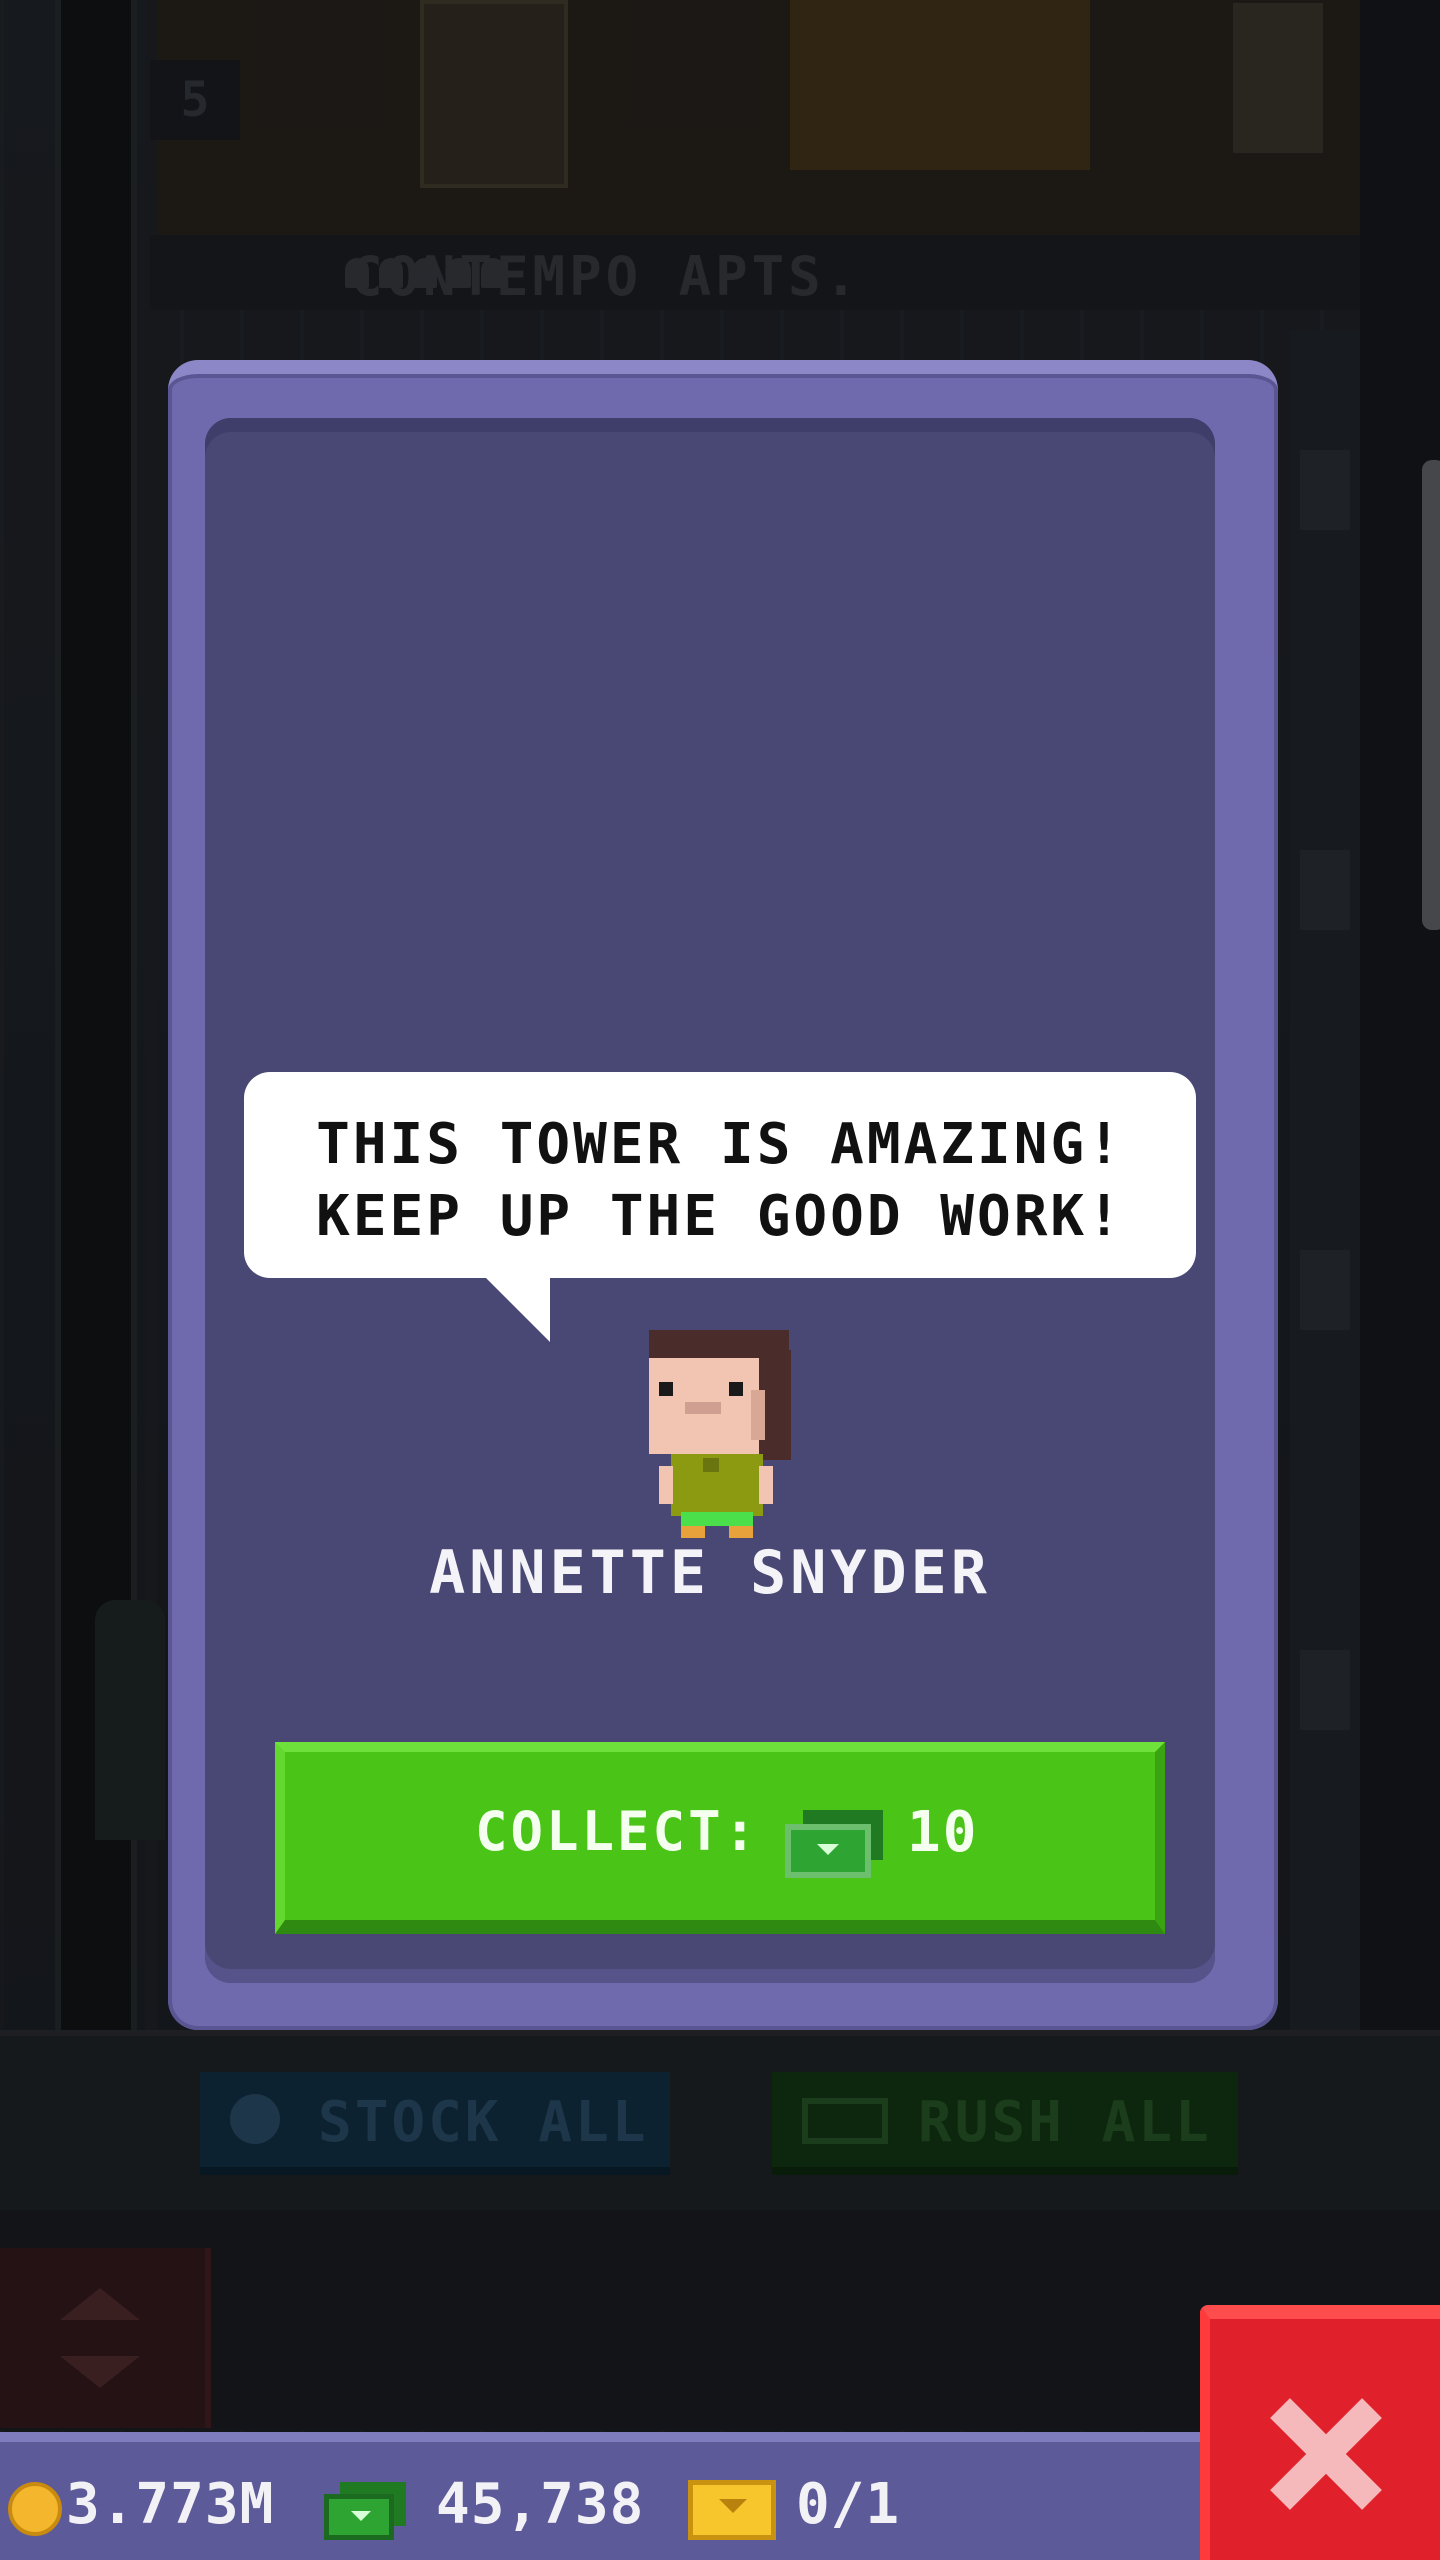 This screenshot has height=2560, width=1440. Describe the element at coordinates (943, 1832) in the screenshot. I see `collect-amount: 10` at that location.